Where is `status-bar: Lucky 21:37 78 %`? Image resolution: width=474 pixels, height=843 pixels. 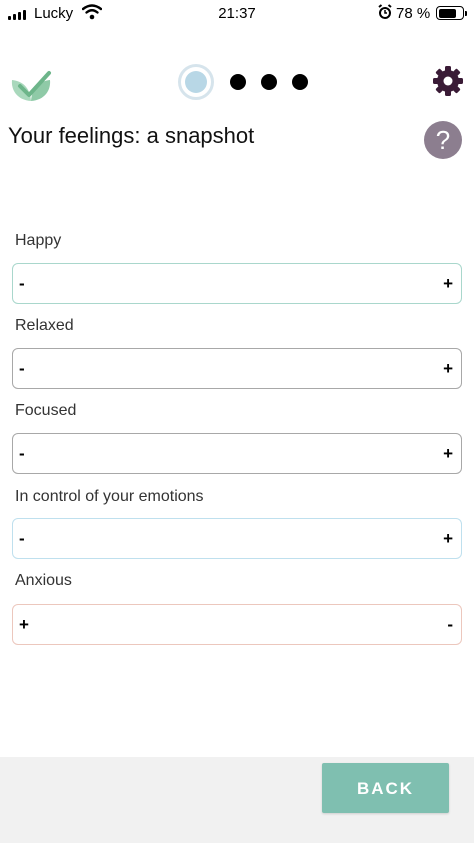 status-bar: Lucky 21:37 78 % is located at coordinates (237, 14).